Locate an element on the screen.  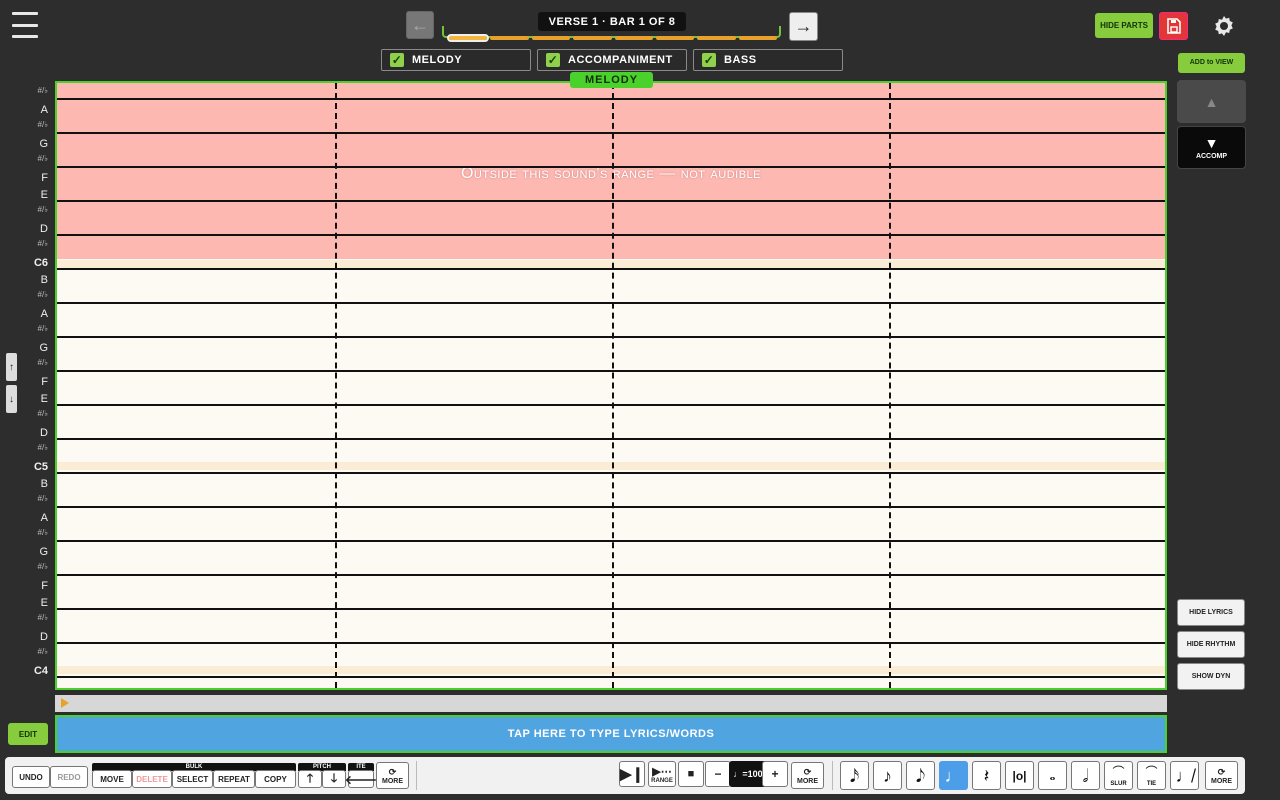
part-toggle-accompaniment: ✓ ACCOMPANIMENT is located at coordinates (612, 60).